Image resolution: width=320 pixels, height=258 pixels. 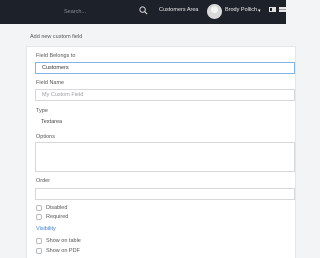 What do you see at coordinates (42, 111) in the screenshot?
I see `type-label: Type` at bounding box center [42, 111].